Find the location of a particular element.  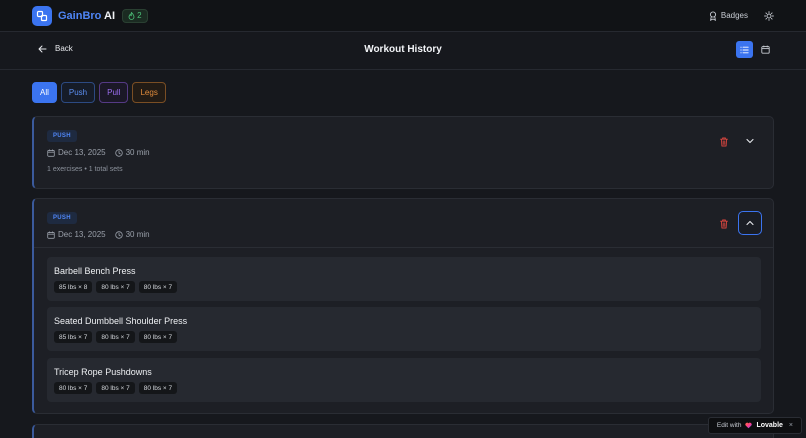

page-title: Workout History is located at coordinates (403, 49).